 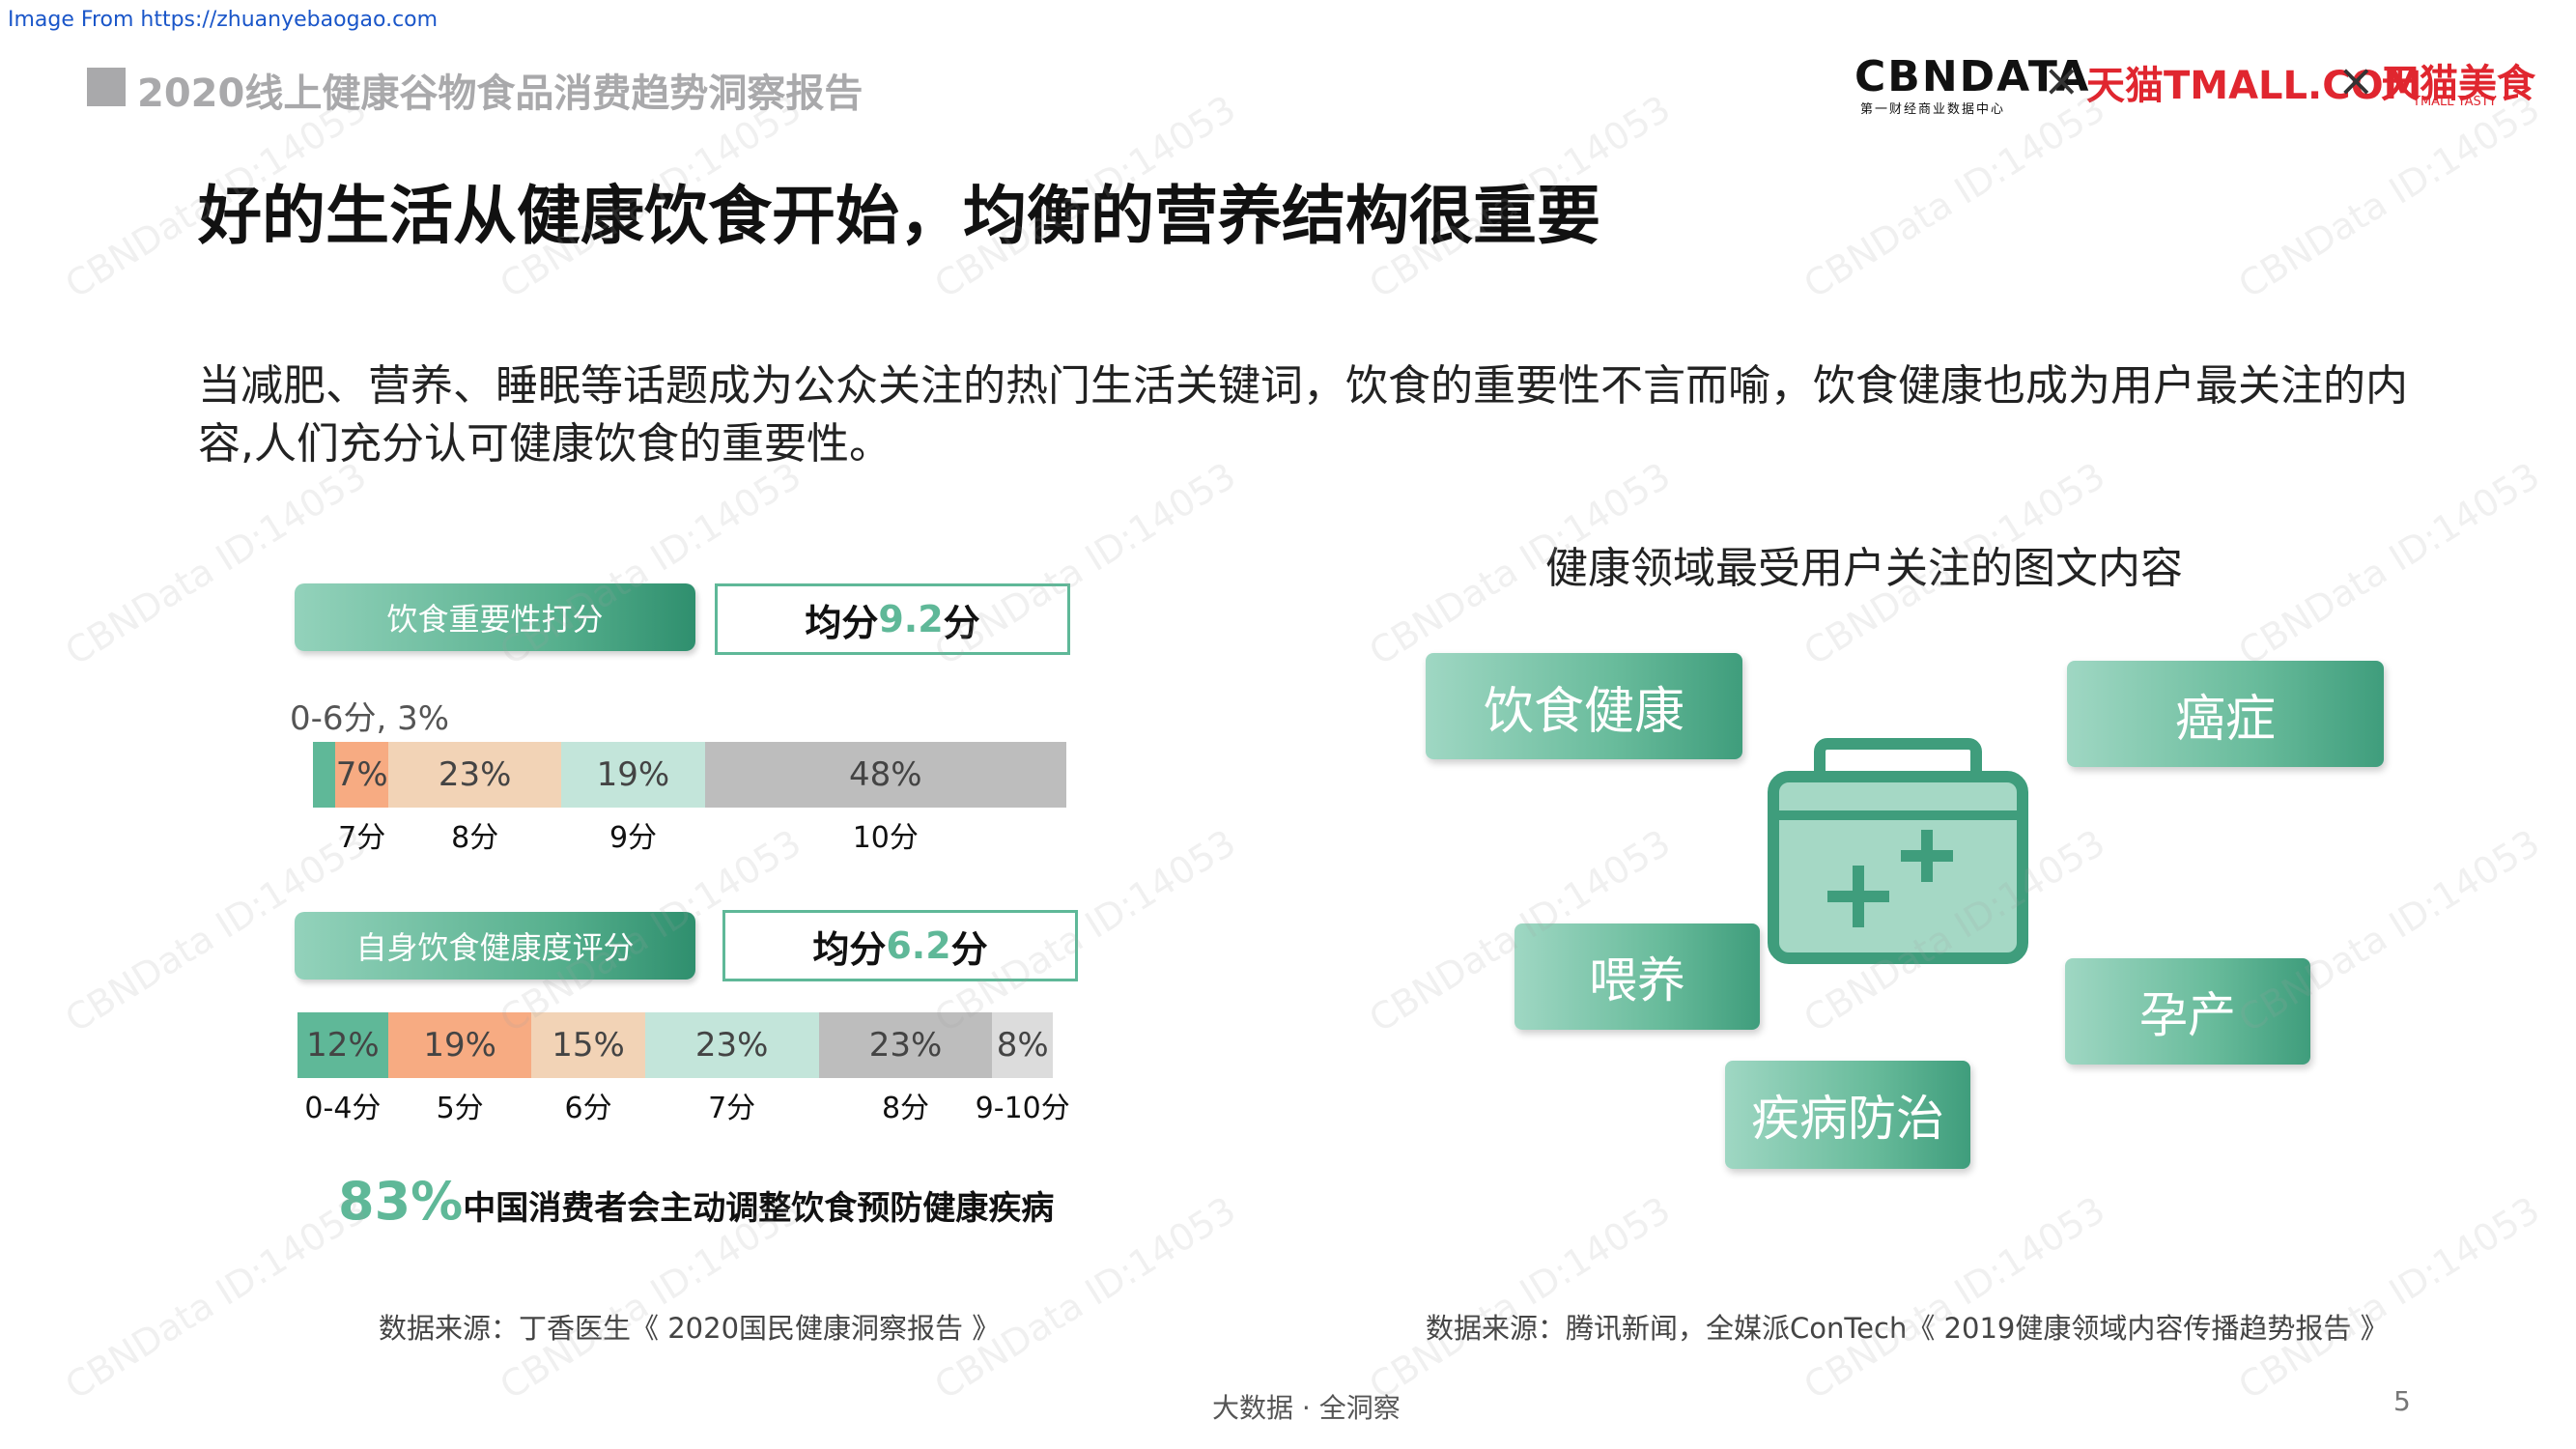 I want to click on importance-label-pill: 饮食重要性打分, so click(x=495, y=617).